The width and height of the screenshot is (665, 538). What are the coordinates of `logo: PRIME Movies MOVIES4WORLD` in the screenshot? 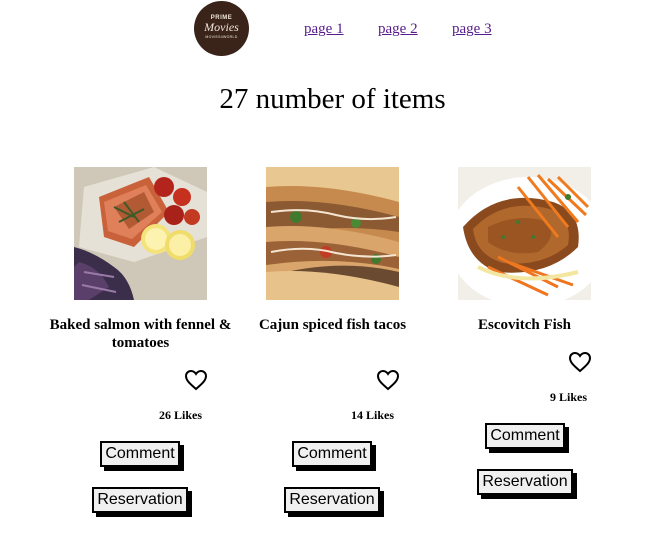 It's located at (221, 28).